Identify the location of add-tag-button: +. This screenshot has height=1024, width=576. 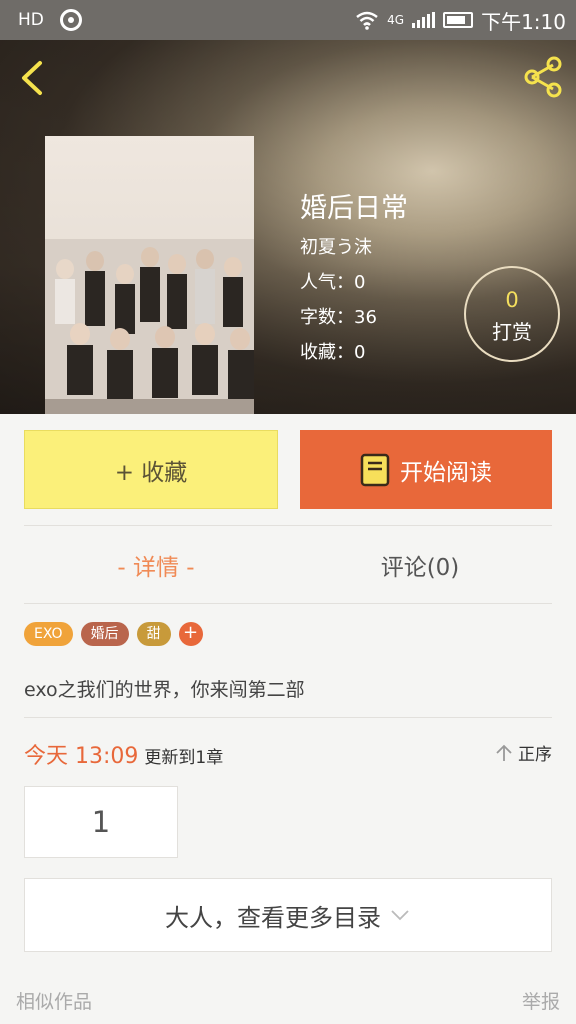
(190, 634).